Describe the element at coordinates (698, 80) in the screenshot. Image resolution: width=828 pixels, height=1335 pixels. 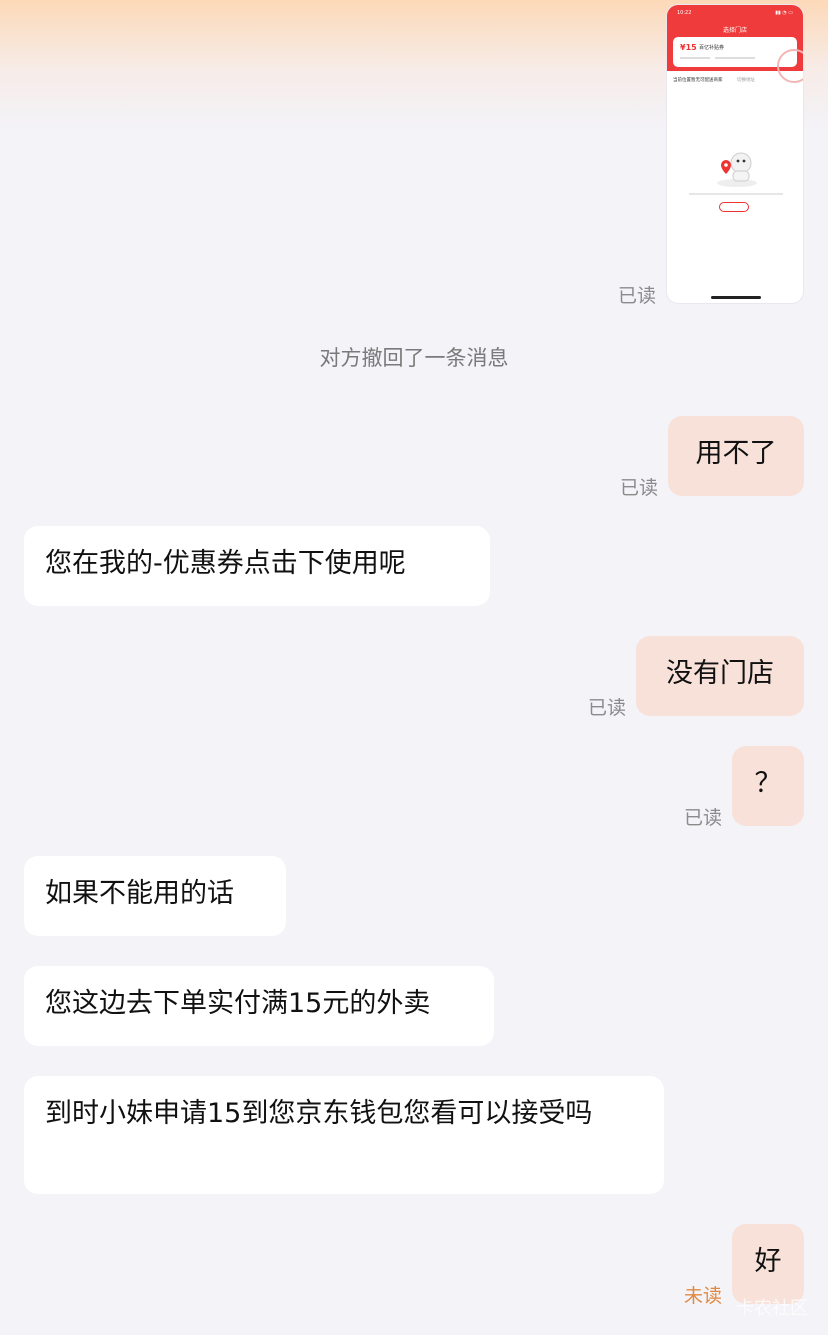
I see `thumbnail-location-text: 当前位置暂无可配送商家` at that location.